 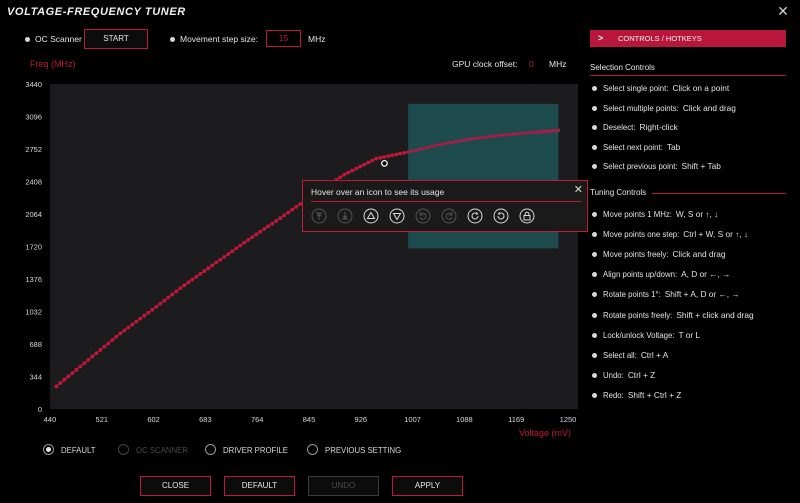 I want to click on y-tick-label: 2064, so click(x=33, y=214).